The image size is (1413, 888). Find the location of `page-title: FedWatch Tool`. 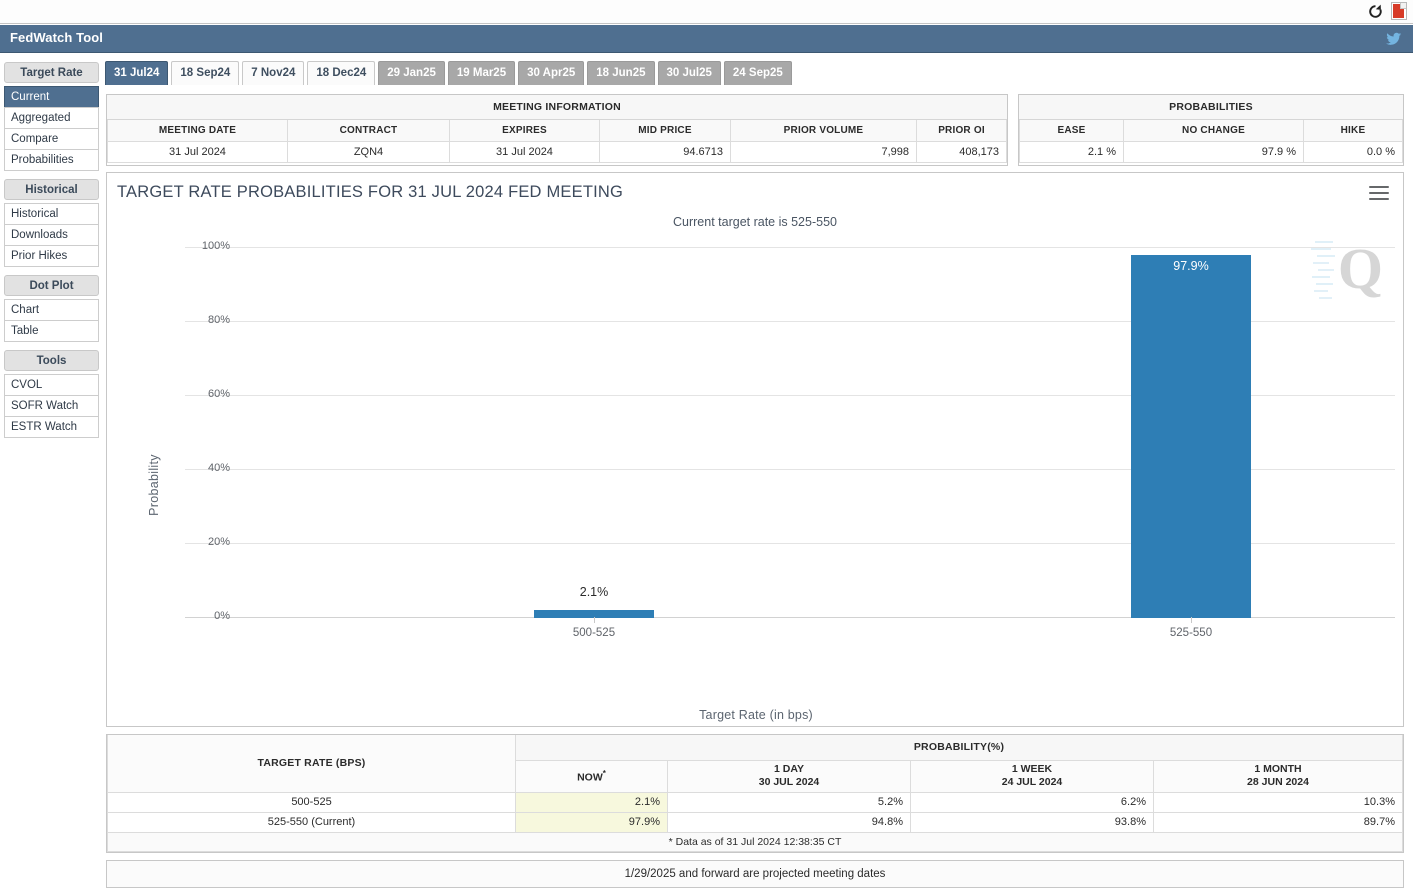

page-title: FedWatch Tool is located at coordinates (57, 37).